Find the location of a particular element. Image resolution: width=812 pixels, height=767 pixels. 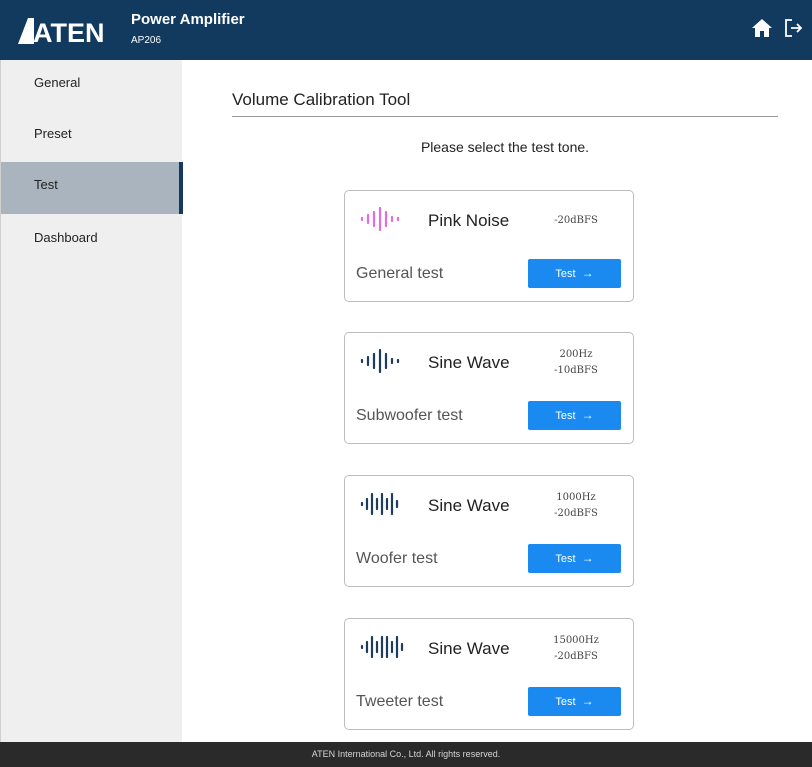

tone-spec: 15000Hz -20dBFS is located at coordinates (576, 649).